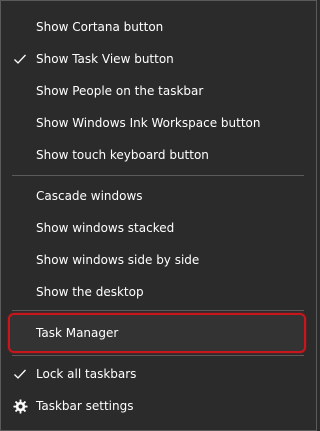  I want to click on menu-item-label: Taskbar settings, so click(85, 406).